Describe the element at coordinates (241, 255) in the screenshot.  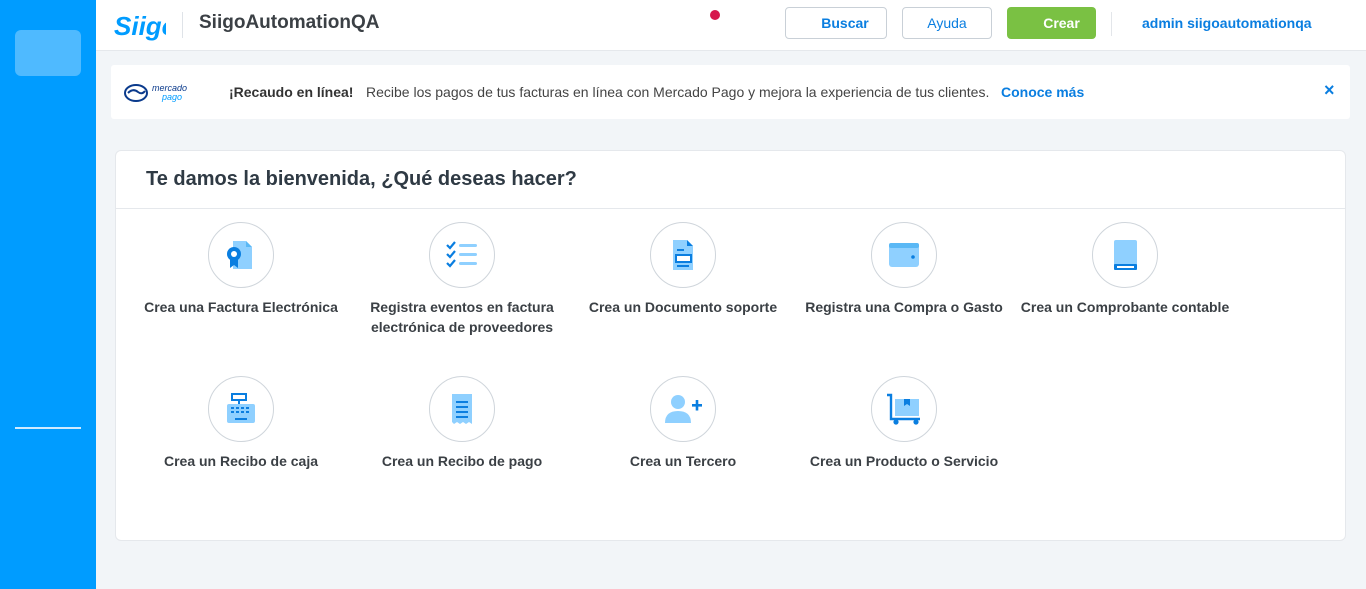
I see `invoice-icon` at that location.